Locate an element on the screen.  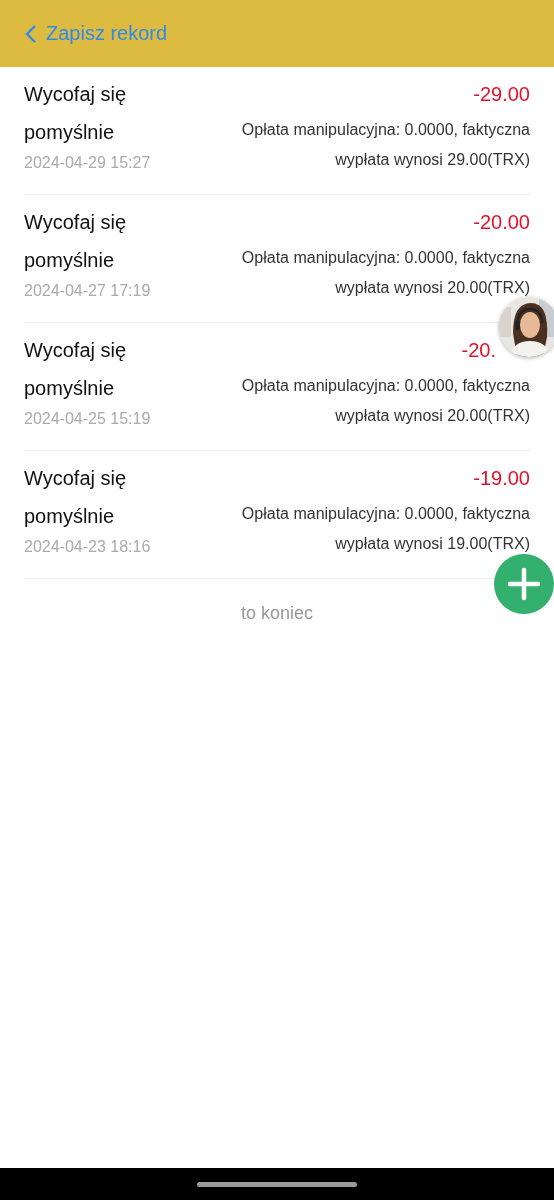
record-amount: -20.00 is located at coordinates (501, 222).